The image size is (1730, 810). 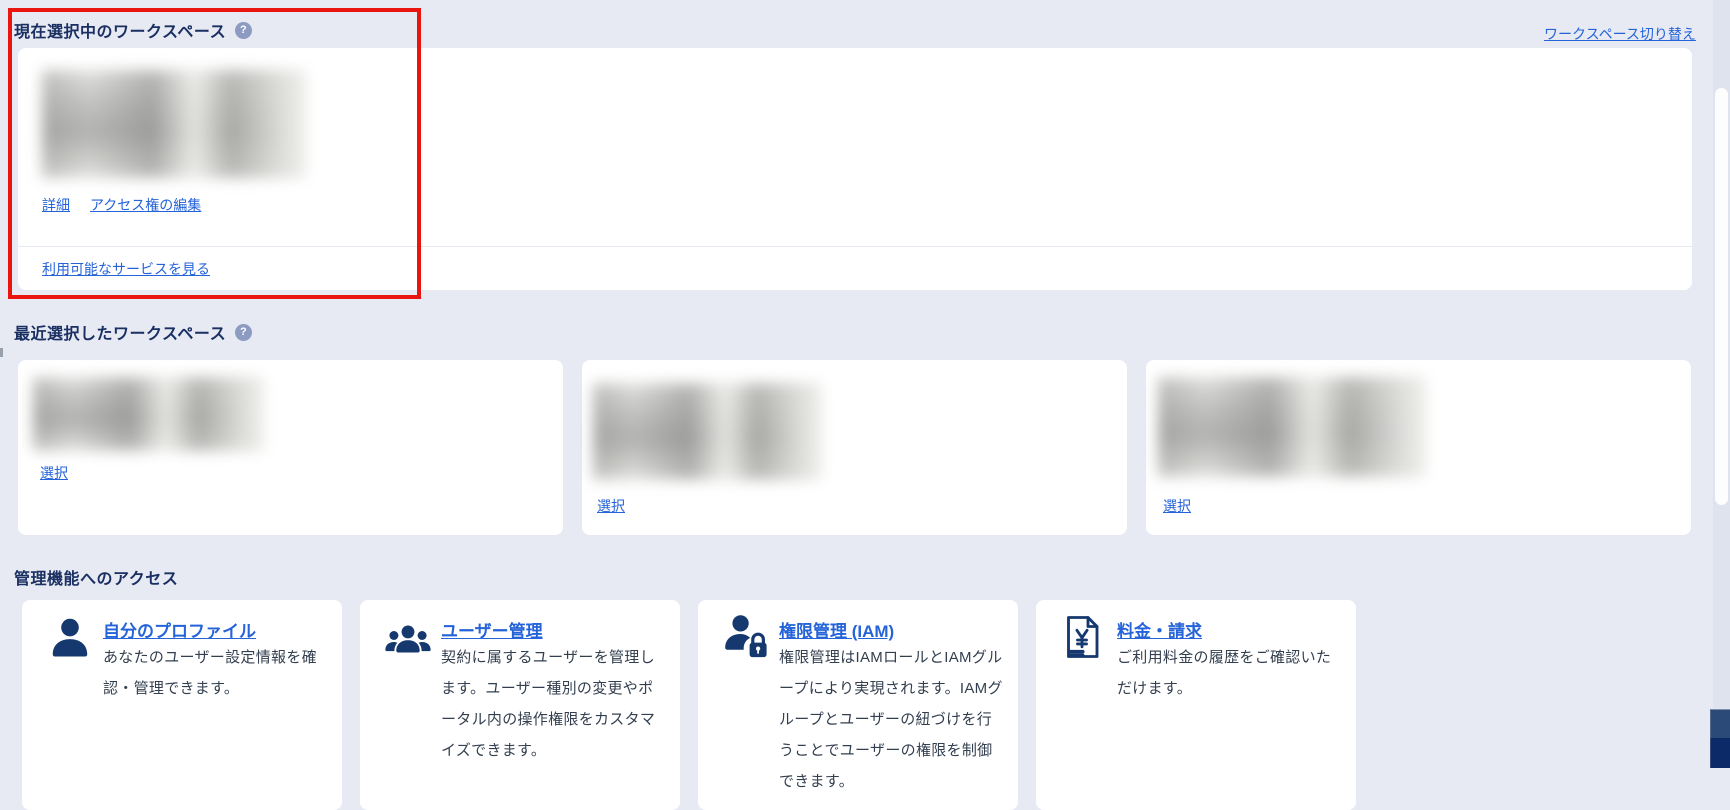 What do you see at coordinates (70, 638) in the screenshot?
I see `user-icon` at bounding box center [70, 638].